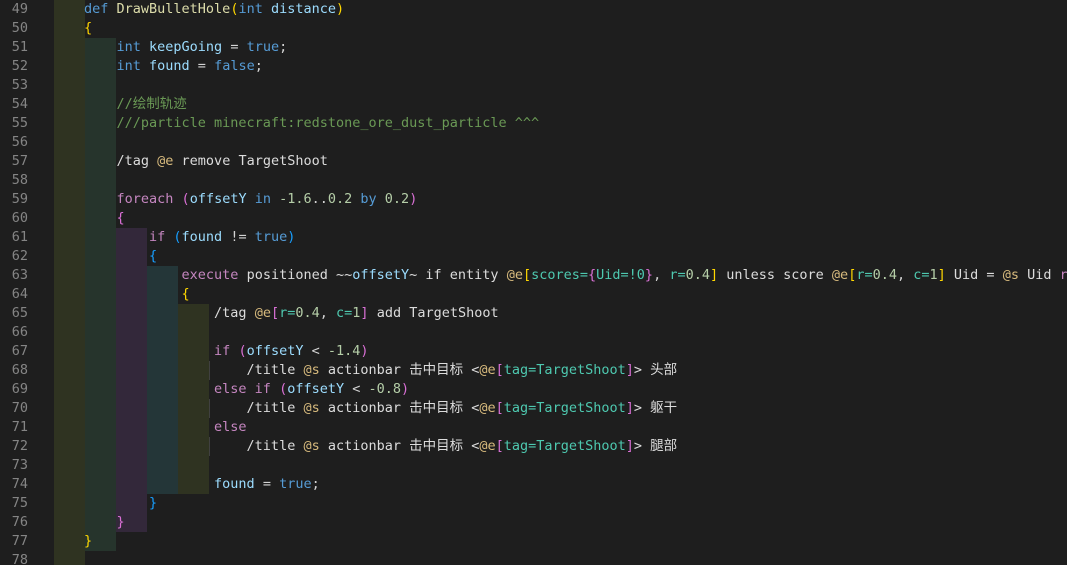 Image resolution: width=1067 pixels, height=565 pixels. Describe the element at coordinates (533, 199) in the screenshot. I see `code-line: 59 foreach (offsetY in -1.6..0.2 by 0.2)` at that location.